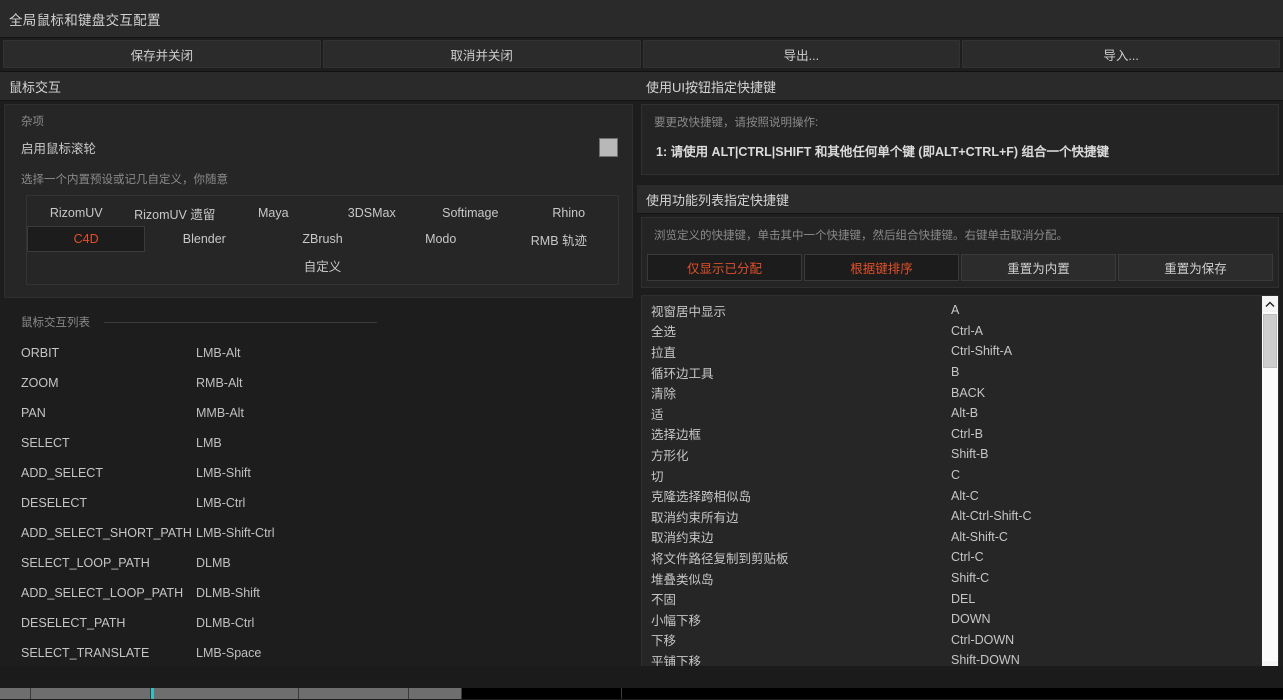 Image resolution: width=1283 pixels, height=700 pixels. I want to click on table-row: 将文件路径复制到剪贴板 Ctrl-C, so click(960, 557).